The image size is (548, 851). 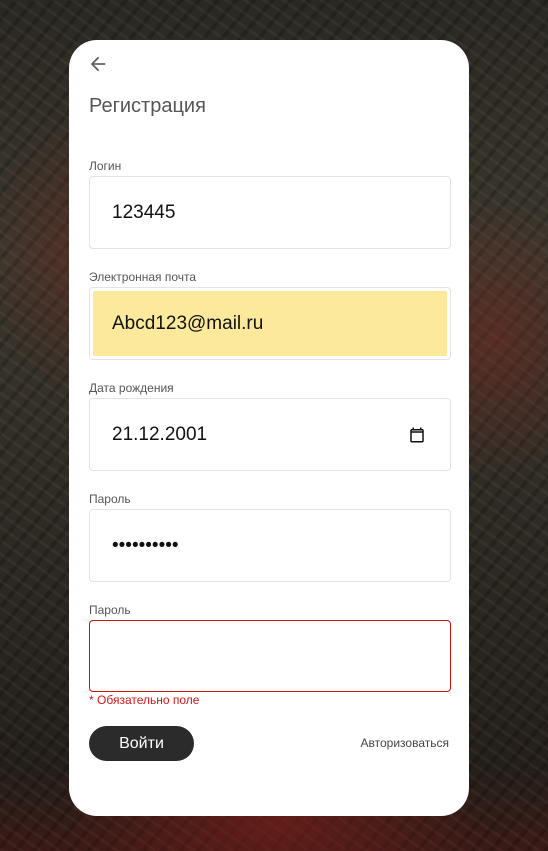 I want to click on birthdate-label: Дата рождения, so click(x=131, y=388).